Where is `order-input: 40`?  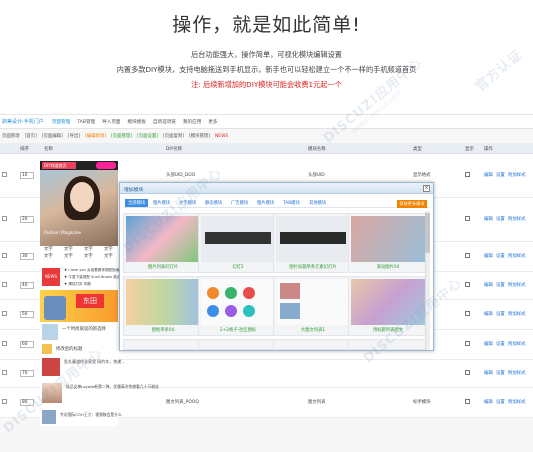 order-input: 40 is located at coordinates (27, 285).